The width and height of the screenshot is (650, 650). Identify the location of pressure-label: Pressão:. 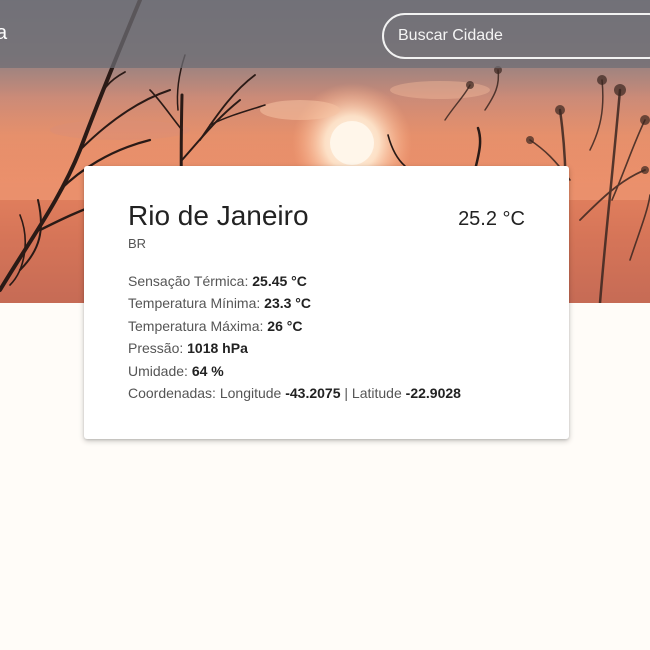
(156, 348).